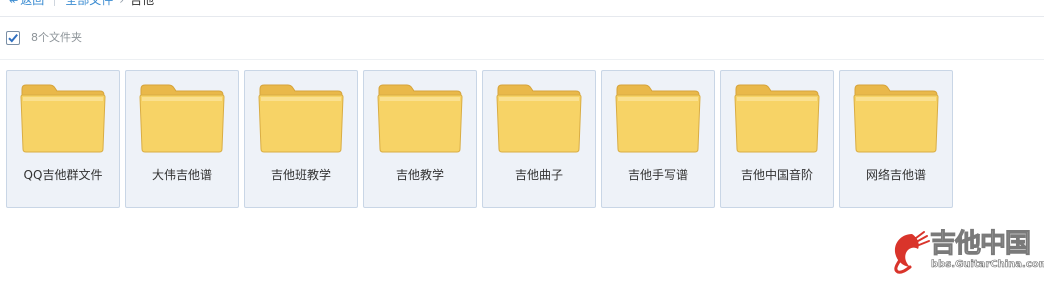  I want to click on folder-name: 吉他班教学, so click(300, 175).